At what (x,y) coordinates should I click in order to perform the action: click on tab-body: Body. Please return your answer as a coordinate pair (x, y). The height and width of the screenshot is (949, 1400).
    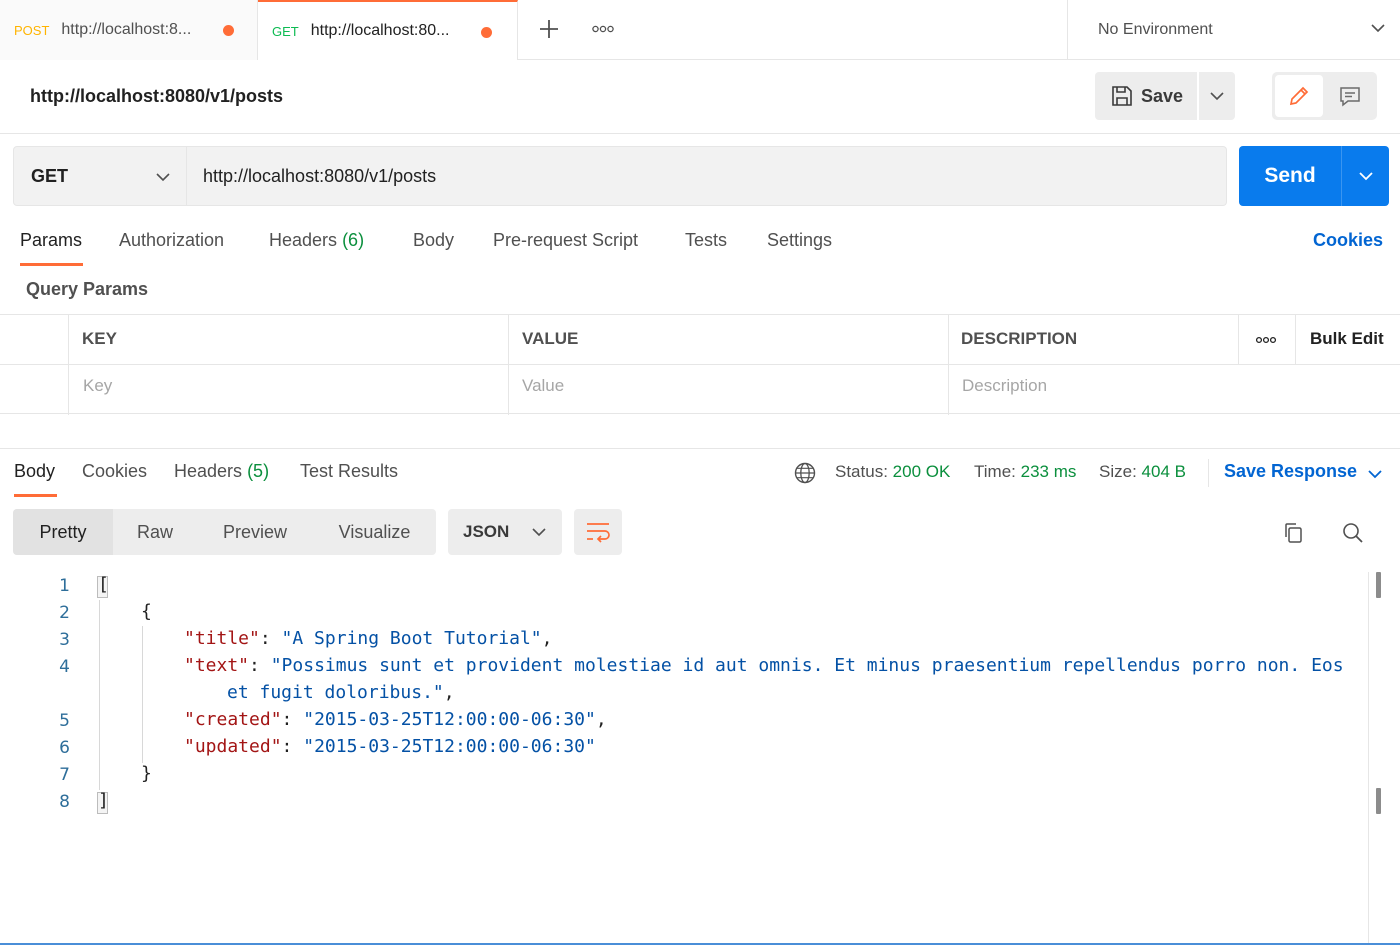
    Looking at the image, I should click on (433, 240).